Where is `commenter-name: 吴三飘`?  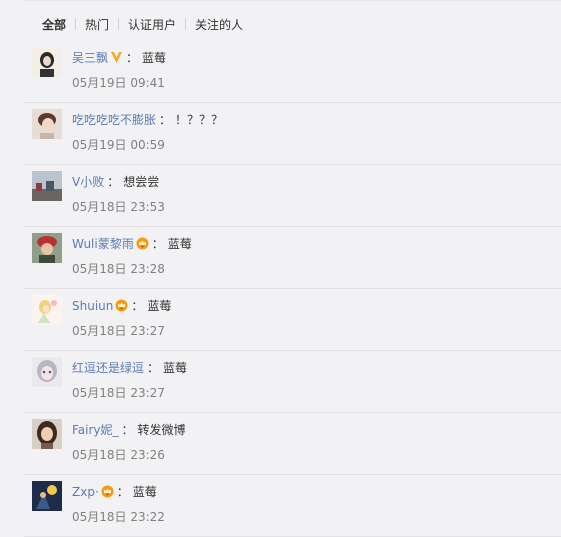
commenter-name: 吴三飘 is located at coordinates (90, 57).